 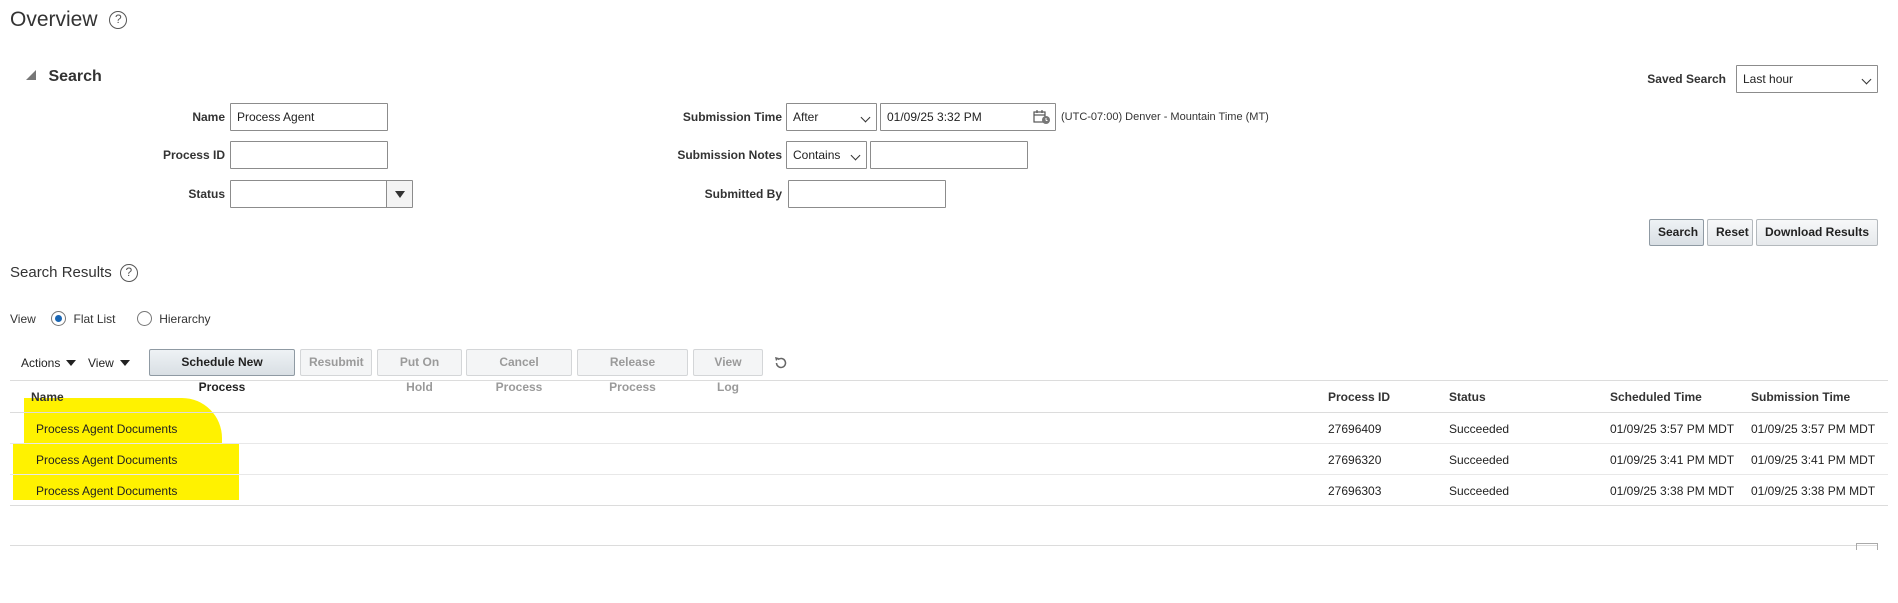 I want to click on table-top-border, so click(x=949, y=380).